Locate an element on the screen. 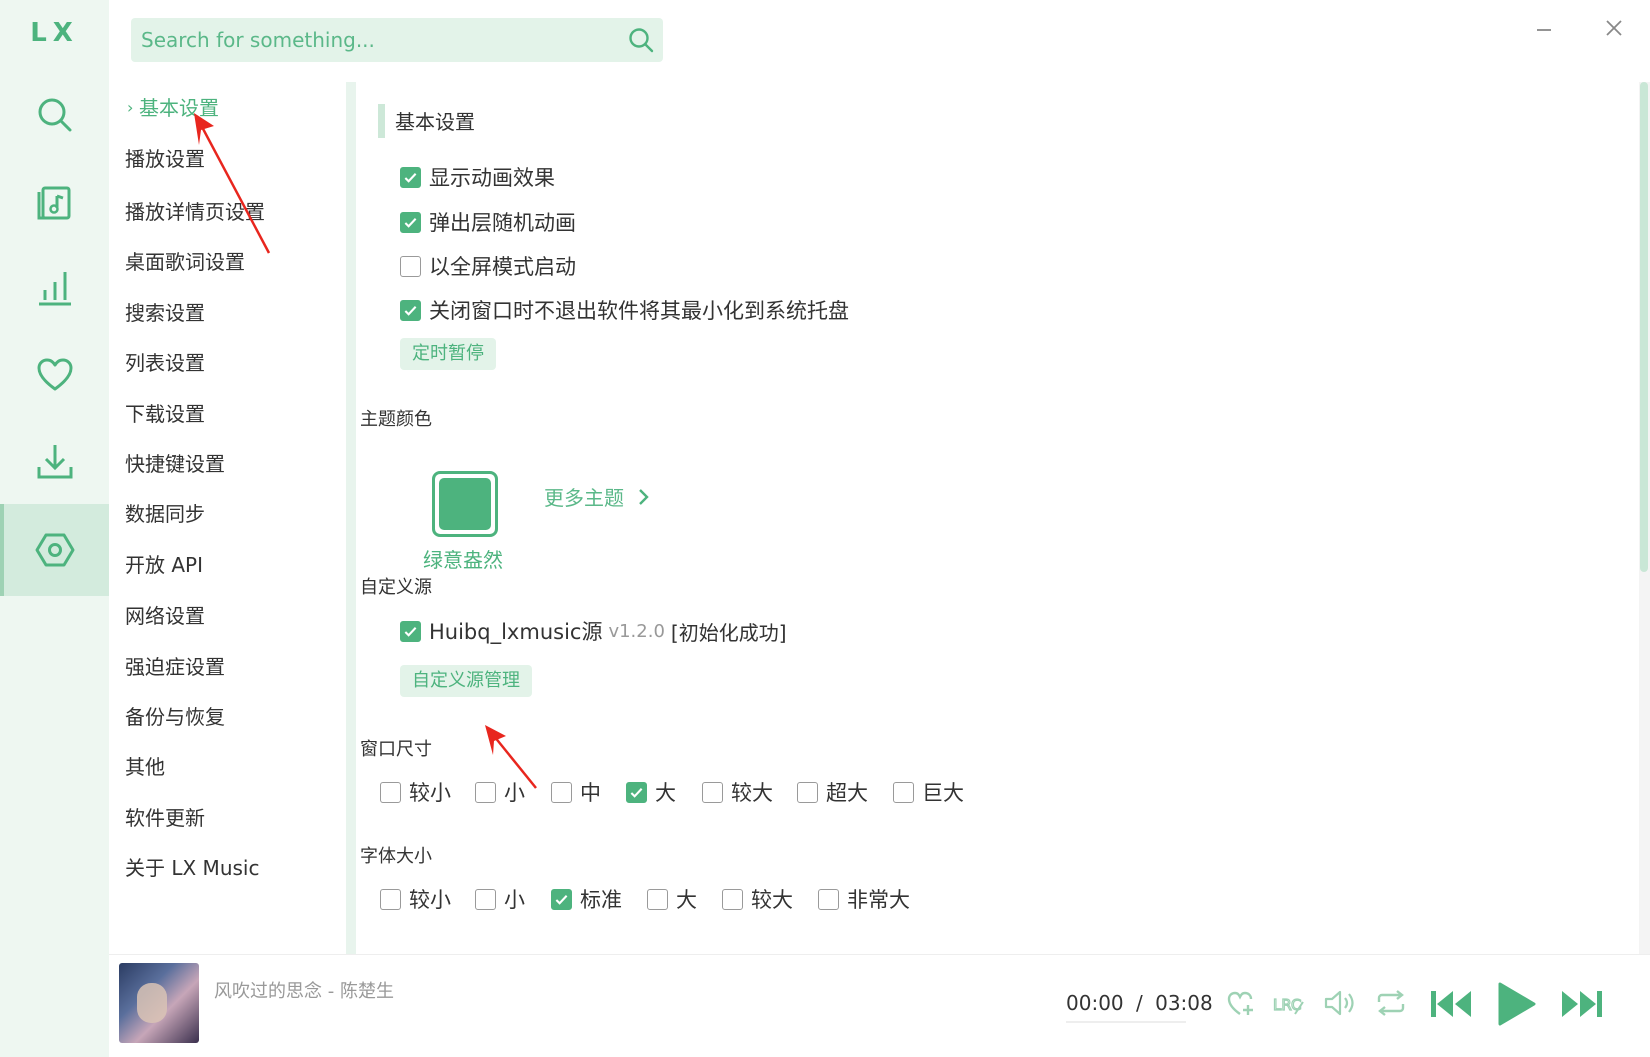 The image size is (1650, 1057). scrollbar-thumb is located at coordinates (1644, 327).